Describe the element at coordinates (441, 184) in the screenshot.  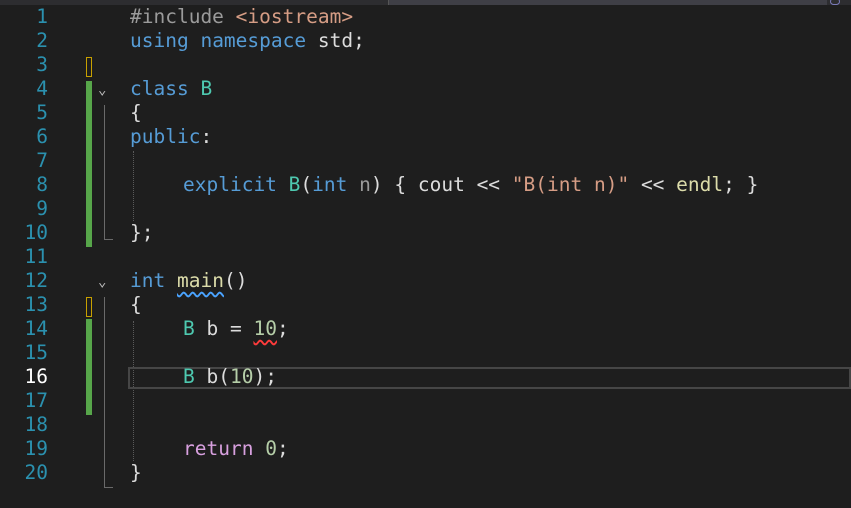
I see `punctuation: ) { cout <<` at that location.